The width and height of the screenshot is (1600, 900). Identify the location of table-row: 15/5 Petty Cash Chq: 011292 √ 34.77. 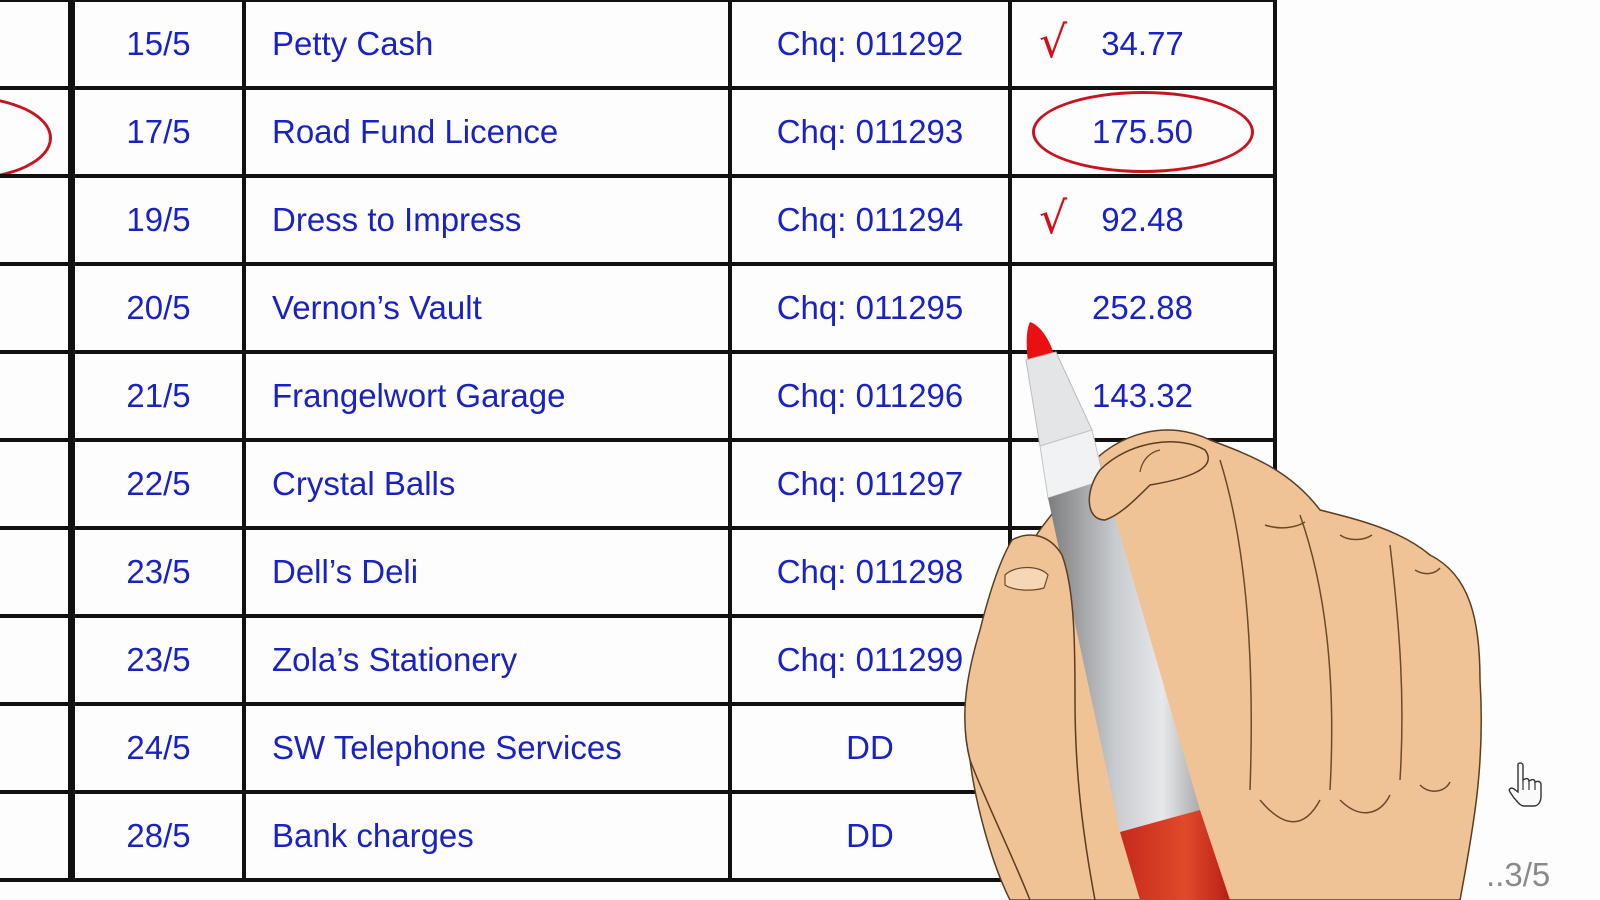
(638, 45).